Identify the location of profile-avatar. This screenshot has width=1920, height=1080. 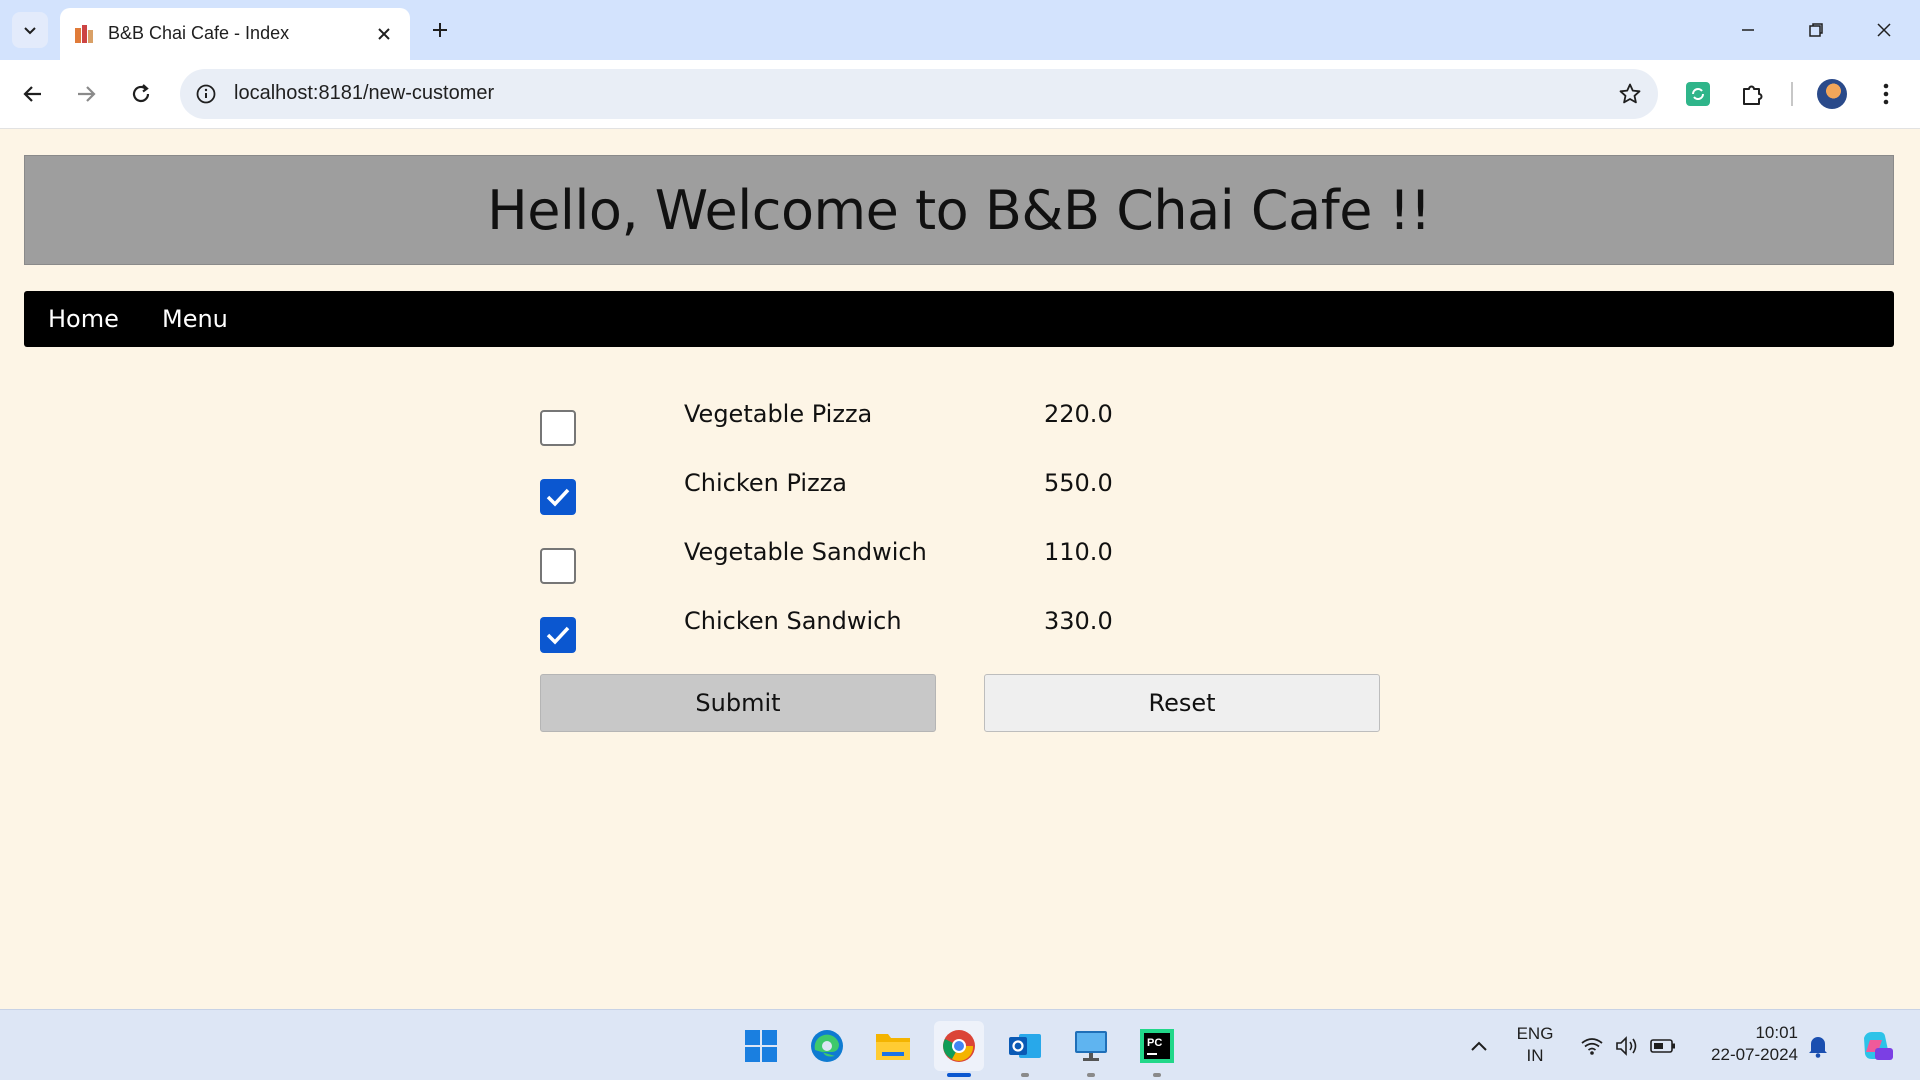
(1832, 94).